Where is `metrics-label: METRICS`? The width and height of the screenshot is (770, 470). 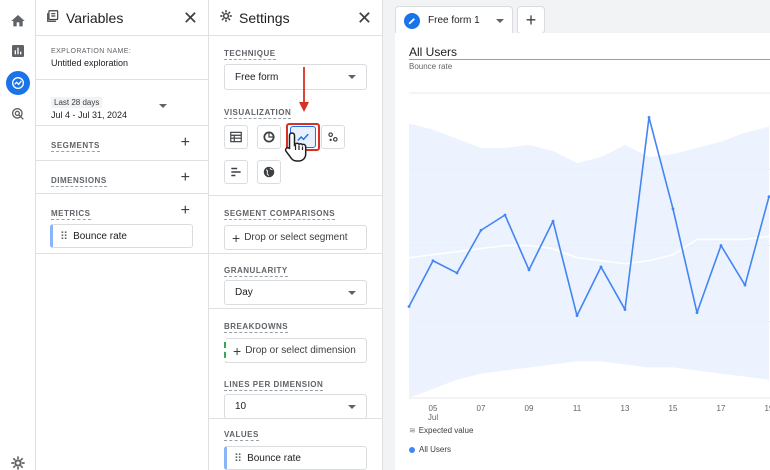 metrics-label: METRICS is located at coordinates (71, 214).